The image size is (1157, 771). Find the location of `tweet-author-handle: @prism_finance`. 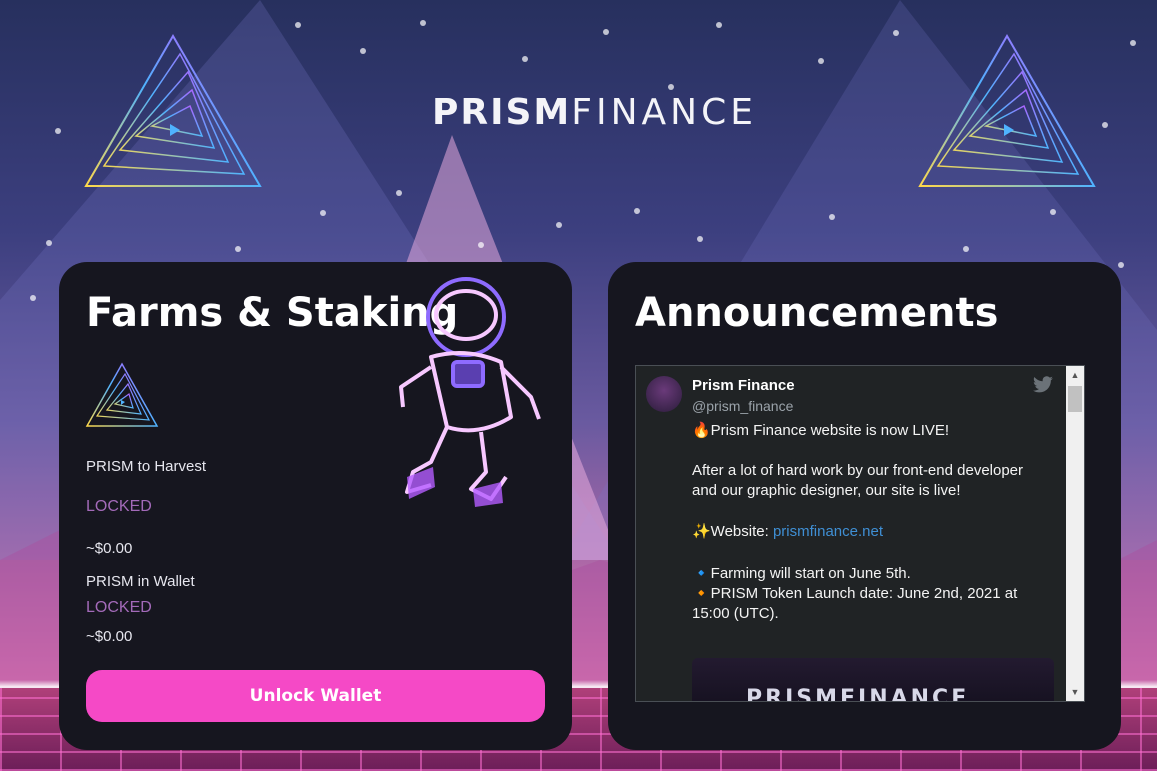

tweet-author-handle: @prism_finance is located at coordinates (742, 406).